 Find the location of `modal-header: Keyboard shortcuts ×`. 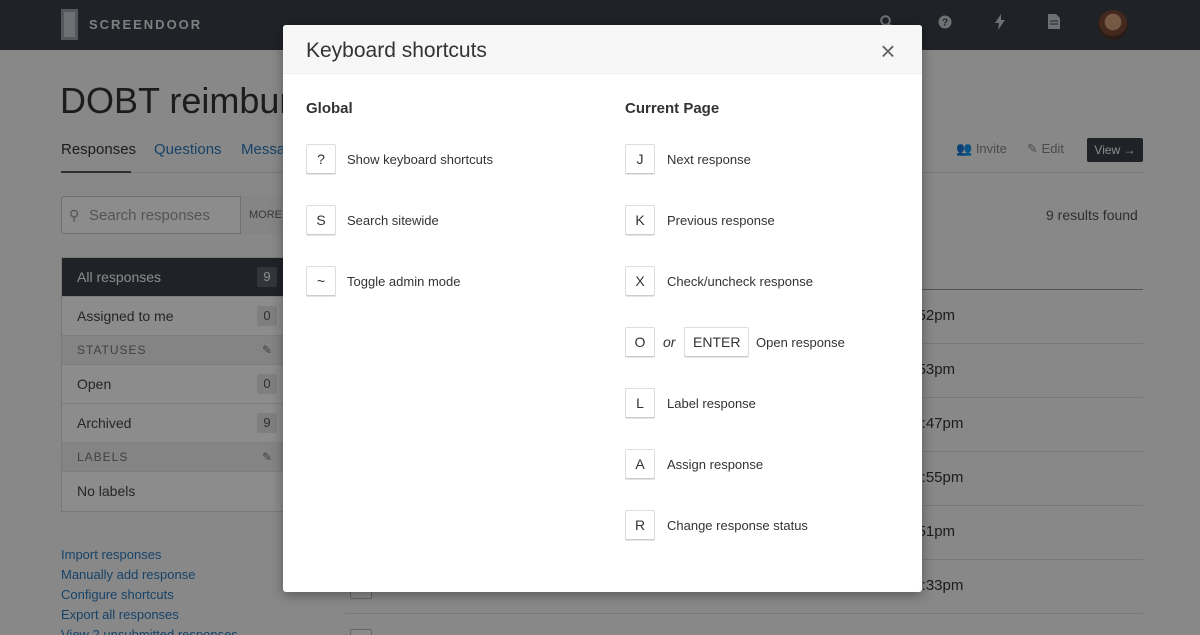

modal-header: Keyboard shortcuts × is located at coordinates (602, 49).